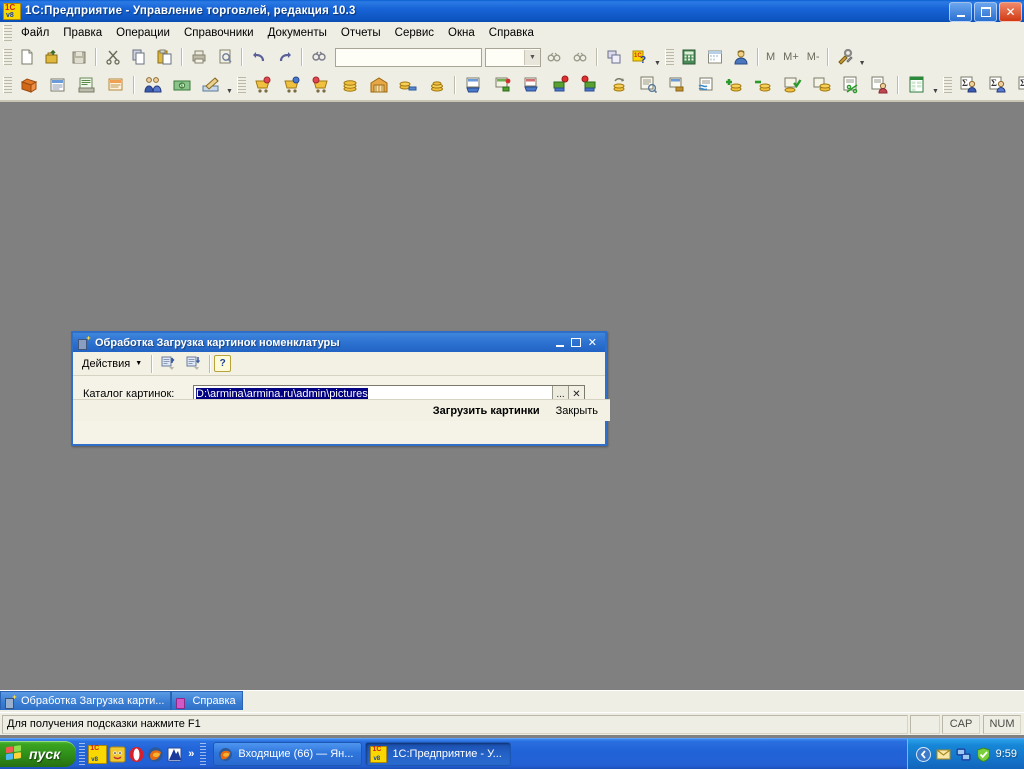 This screenshot has width=1024, height=769. Describe the element at coordinates (554, 57) in the screenshot. I see `find-next-icon` at that location.